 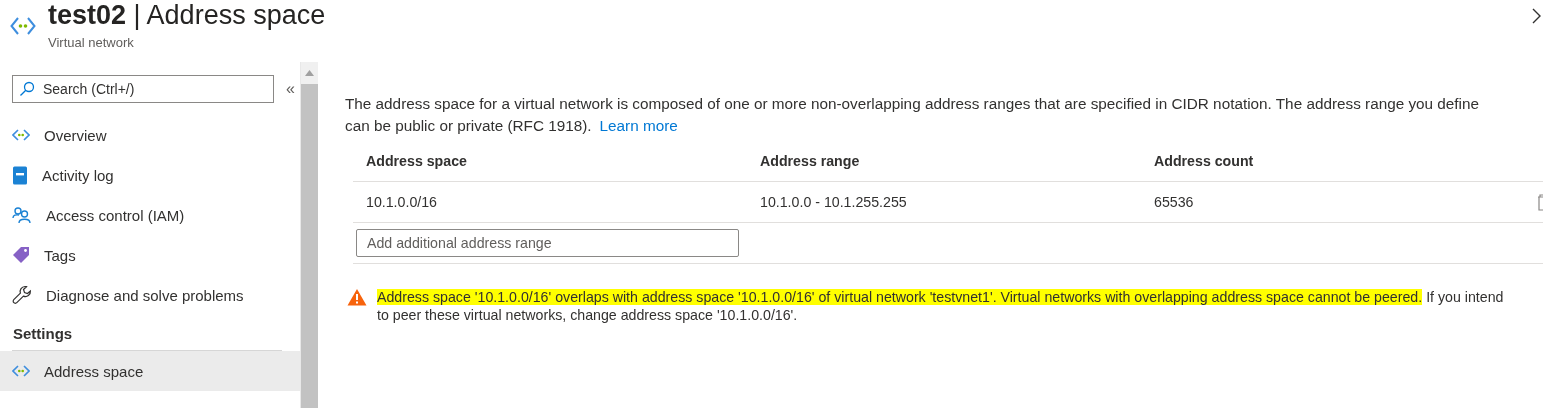 What do you see at coordinates (309, 235) in the screenshot?
I see `scrollbar` at bounding box center [309, 235].